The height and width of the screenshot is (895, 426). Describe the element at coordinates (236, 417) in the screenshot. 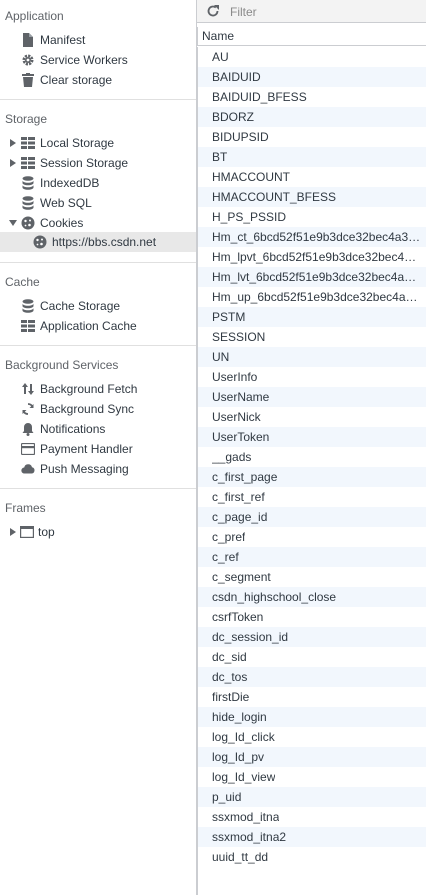

I see `cookie-name-cell: UserNick` at that location.